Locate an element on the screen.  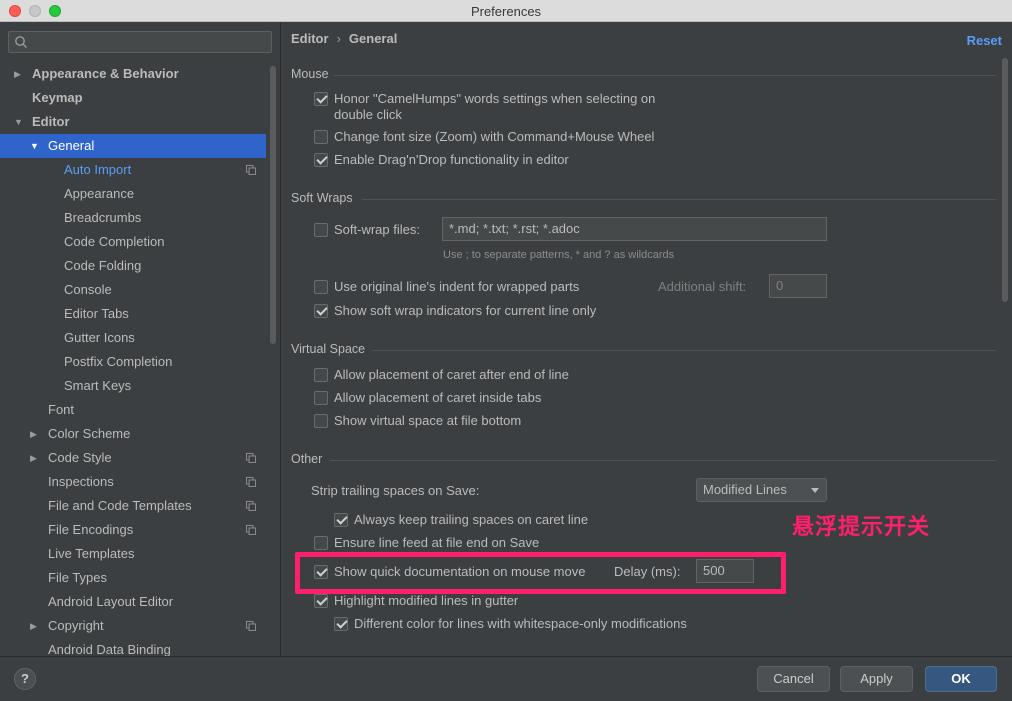
sidebar-item-file-encodings: File Encodings is located at coordinates (133, 530).